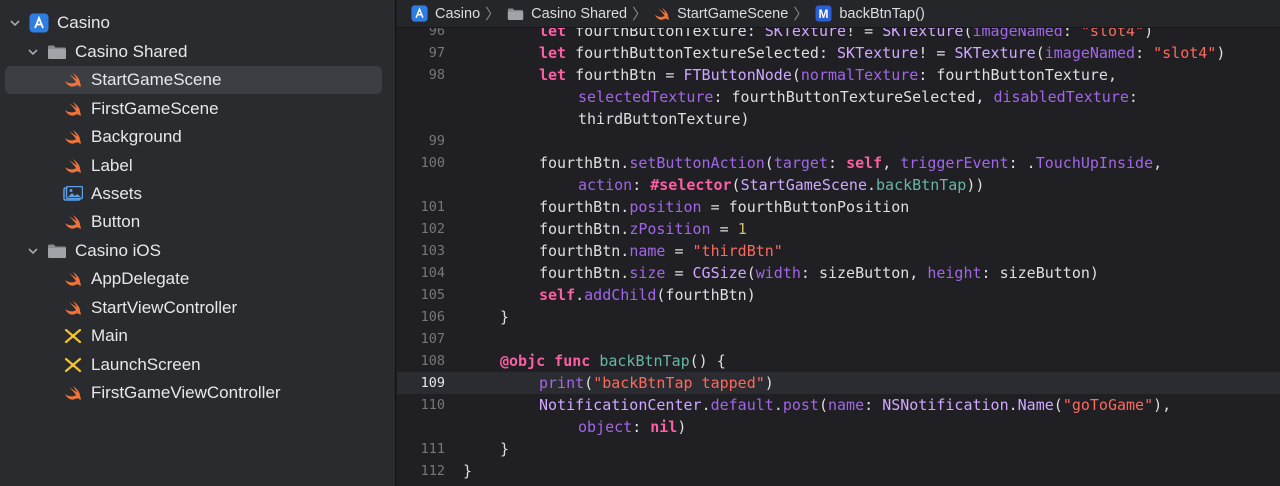  Describe the element at coordinates (706, 53) in the screenshot. I see `code-token: fourthButtonTextureSelected:` at that location.